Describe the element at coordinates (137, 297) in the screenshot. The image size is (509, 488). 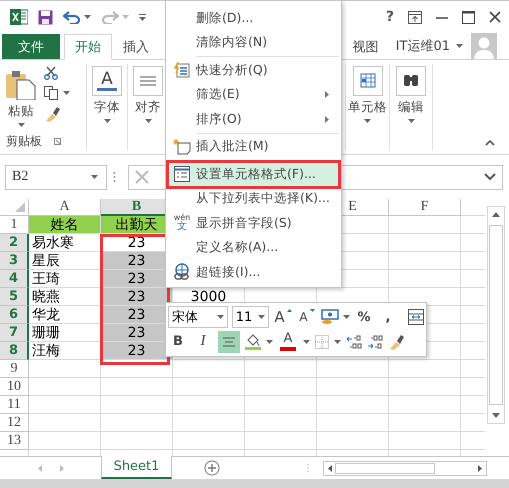
I see `table-cell: 23` at that location.